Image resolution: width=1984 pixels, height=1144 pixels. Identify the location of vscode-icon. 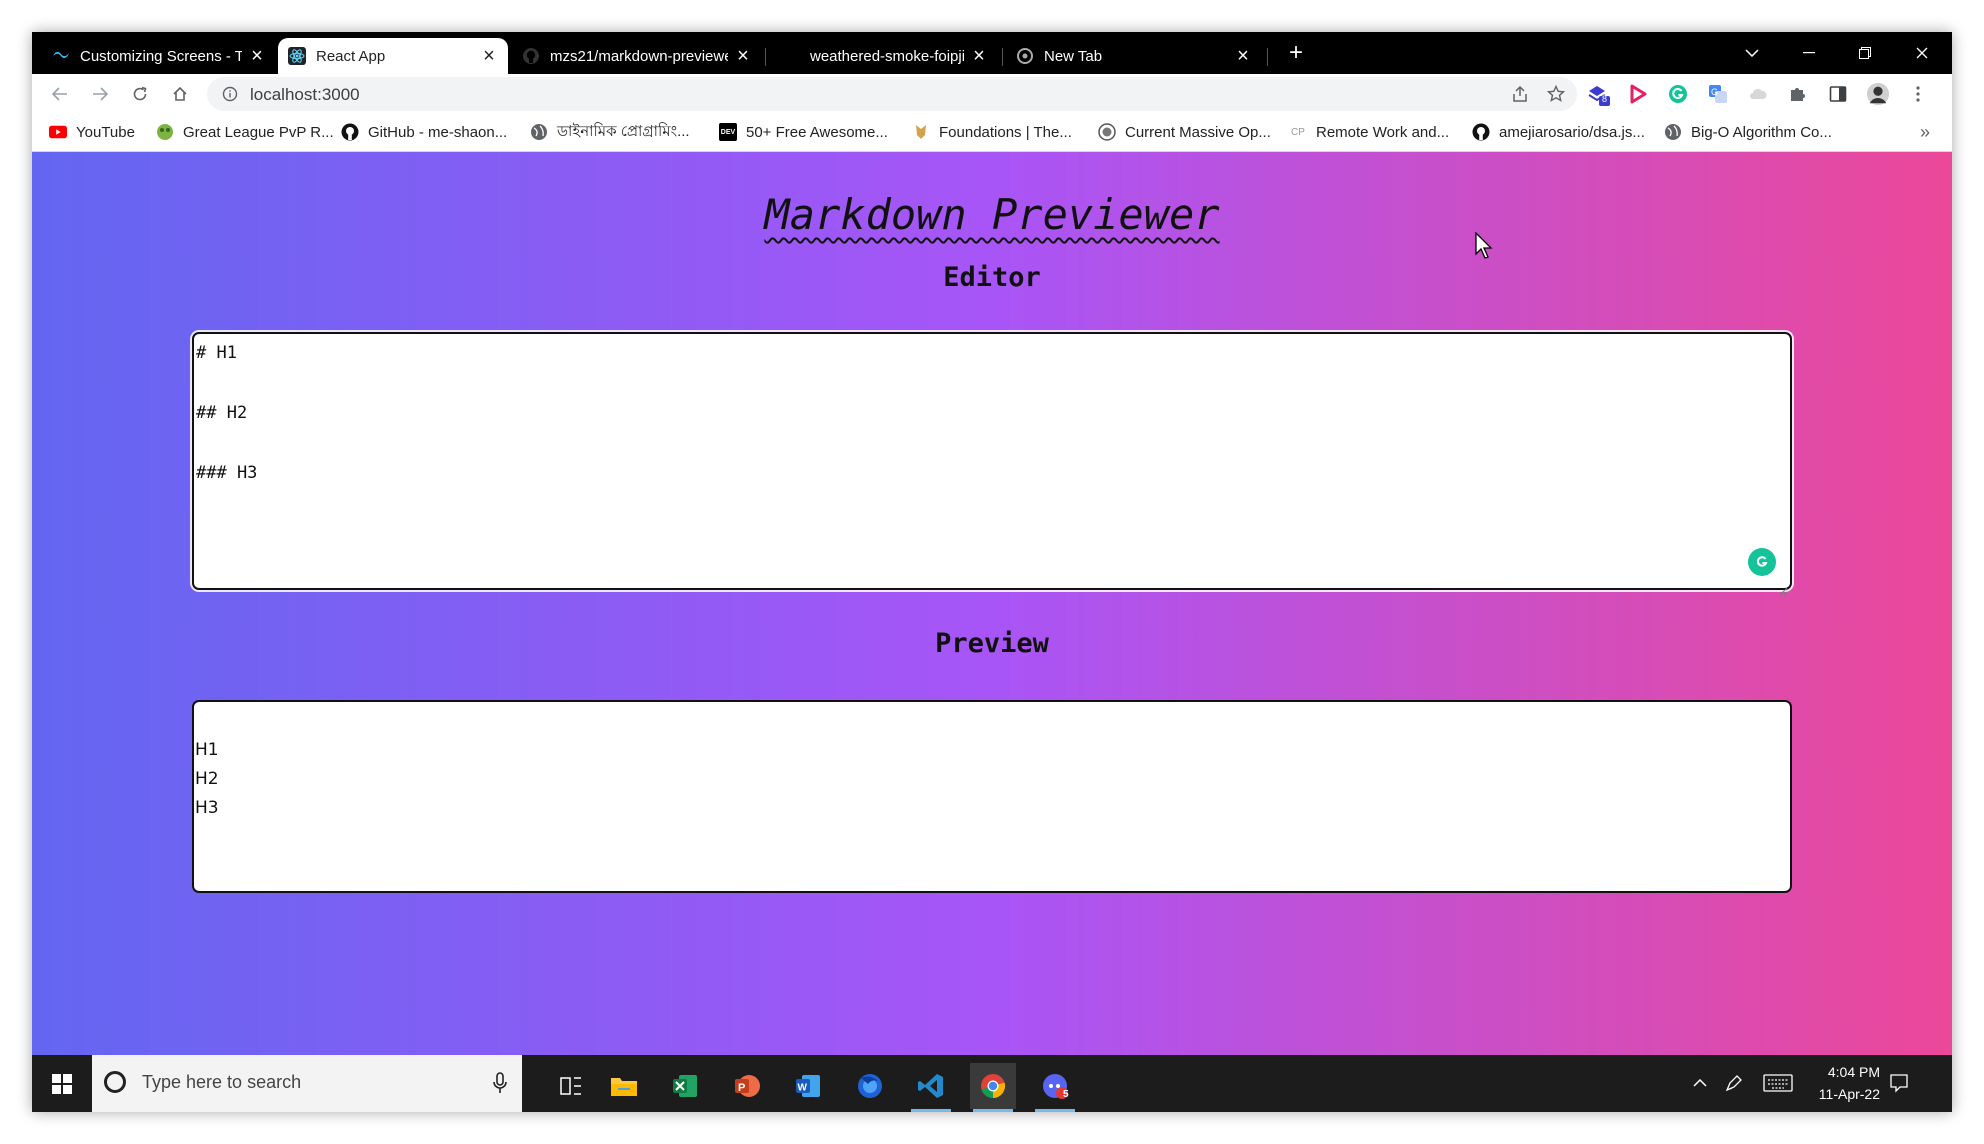
(931, 1087).